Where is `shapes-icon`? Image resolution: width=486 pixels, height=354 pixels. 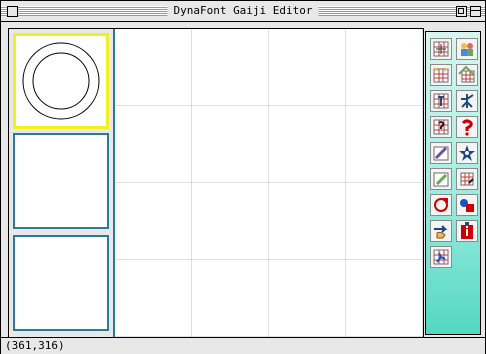
shapes-icon is located at coordinates (467, 205).